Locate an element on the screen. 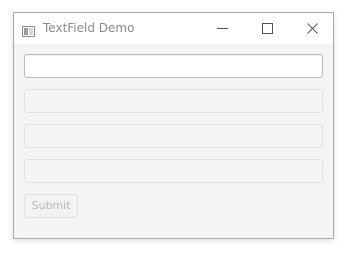  maximize-button is located at coordinates (267, 28).